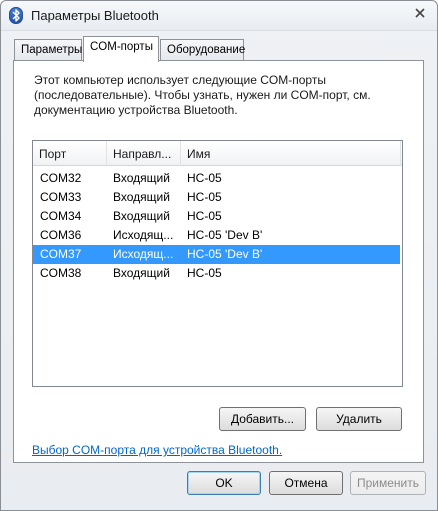 This screenshot has height=511, width=438. I want to click on list-header: Порт Направл... Имя, so click(217, 153).